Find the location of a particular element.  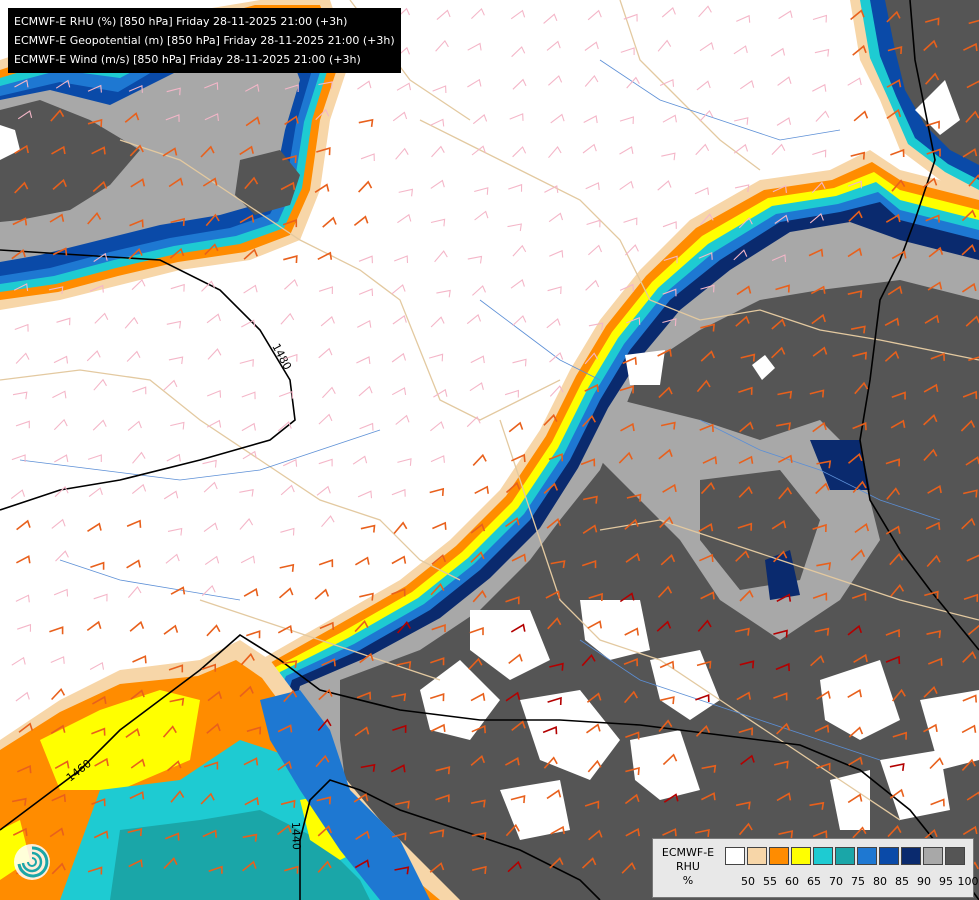

legend-tick: 80 is located at coordinates (880, 881).